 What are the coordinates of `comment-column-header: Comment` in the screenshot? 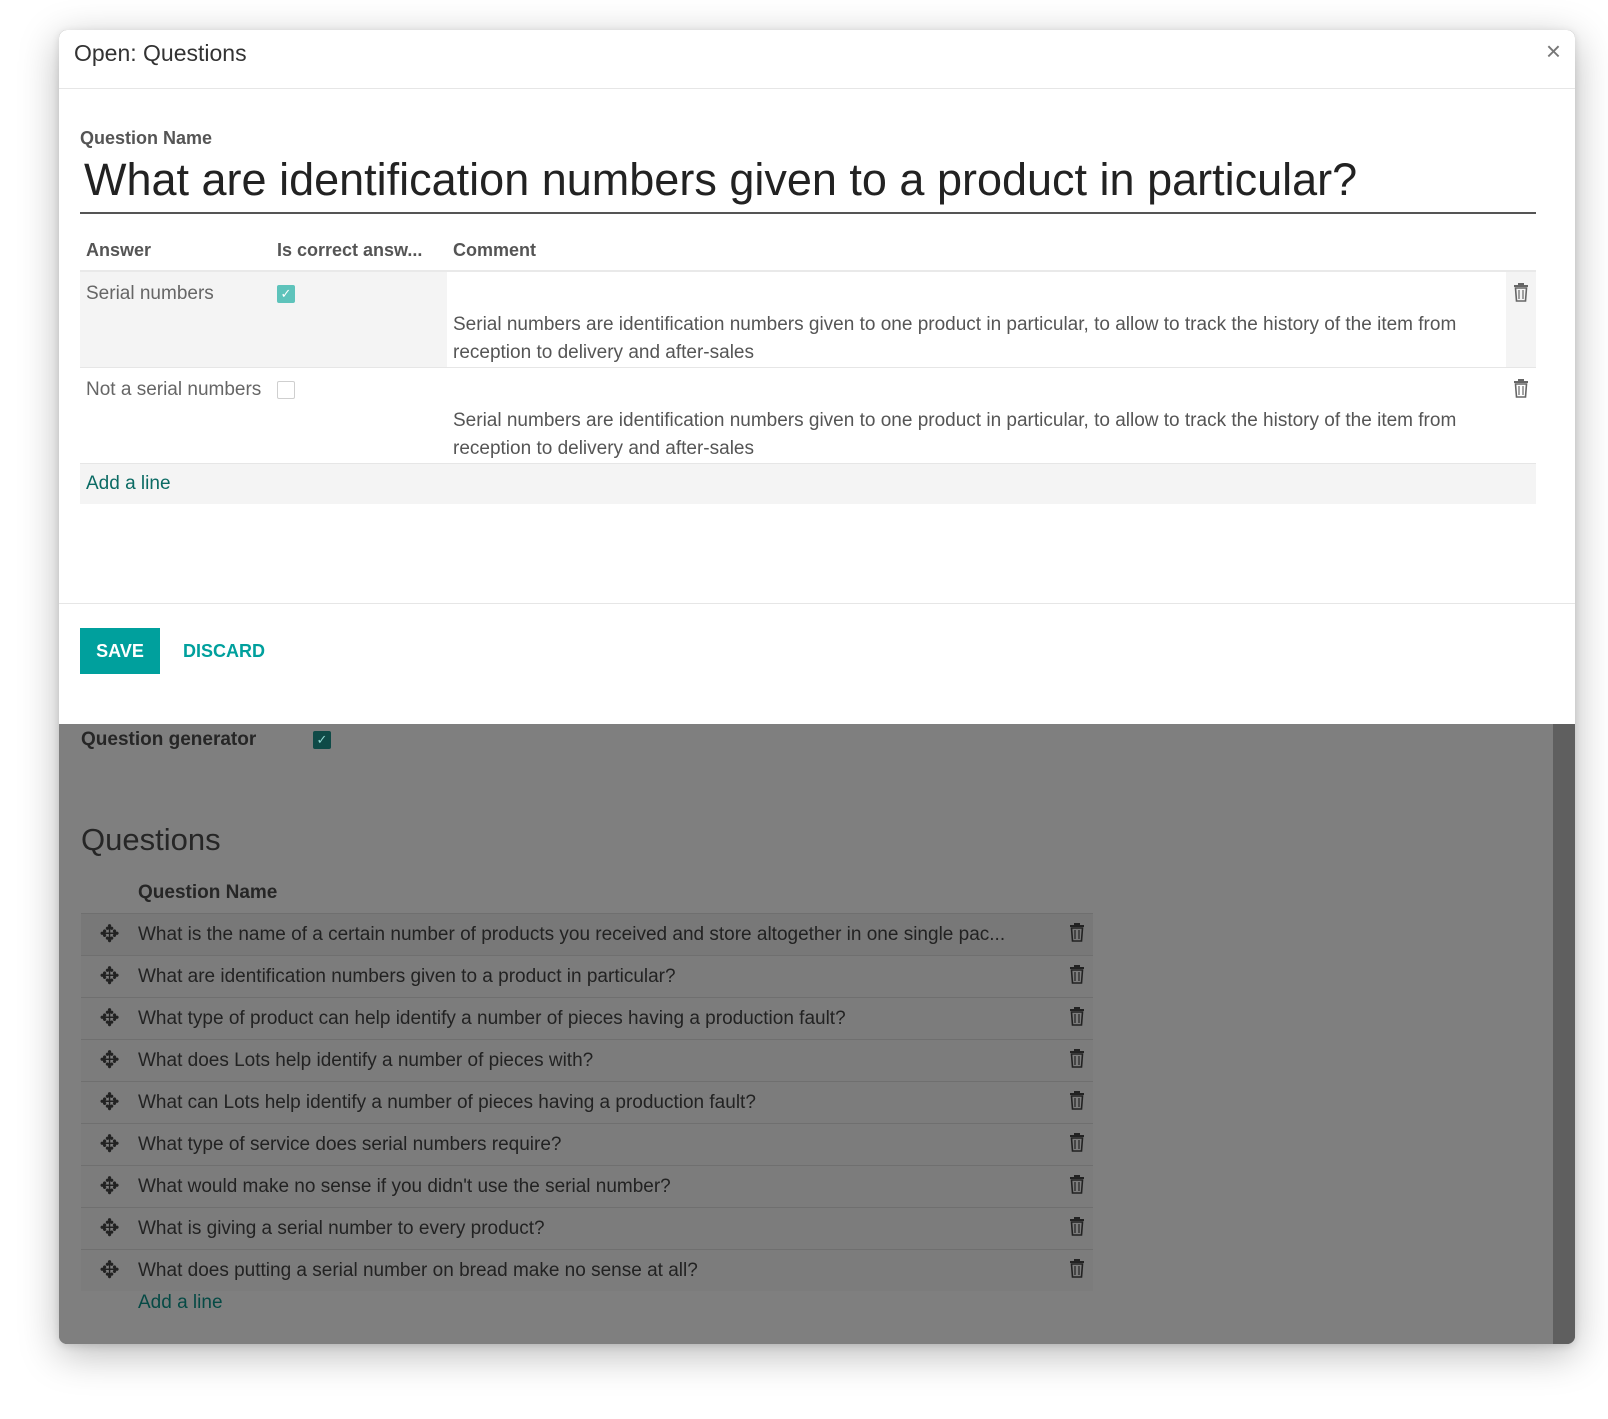 It's located at (976, 250).